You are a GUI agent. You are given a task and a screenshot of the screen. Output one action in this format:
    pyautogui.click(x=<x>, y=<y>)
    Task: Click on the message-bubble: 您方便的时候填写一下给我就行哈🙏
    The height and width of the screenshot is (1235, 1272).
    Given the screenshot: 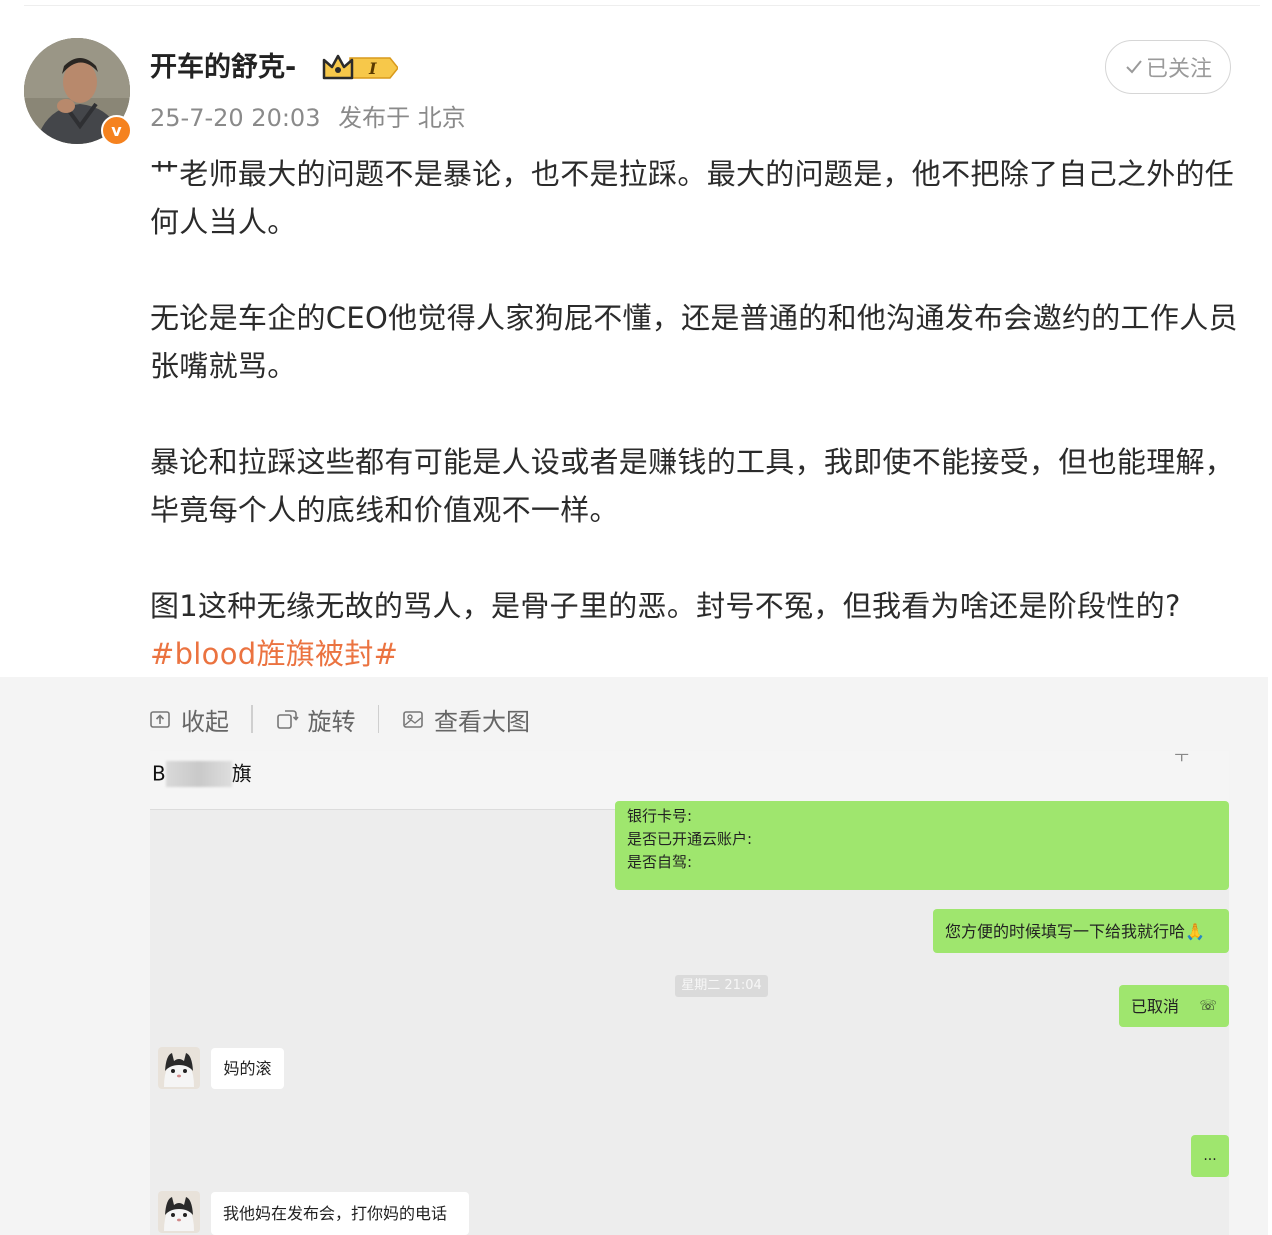 What is the action you would take?
    pyautogui.click(x=1081, y=931)
    